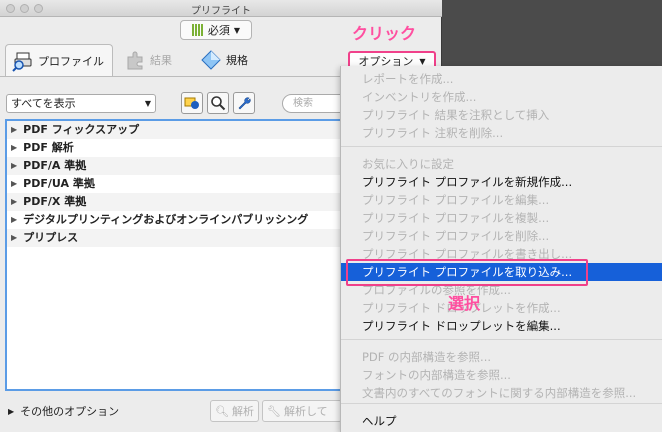 The height and width of the screenshot is (432, 662). Describe the element at coordinates (81, 103) in the screenshot. I see `filter-select: すべてを表示 ▼` at that location.